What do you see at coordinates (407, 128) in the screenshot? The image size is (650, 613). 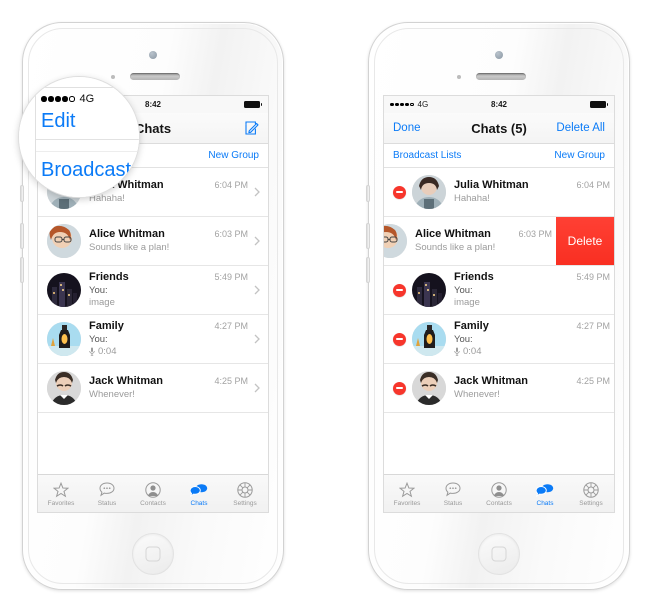 I see `done-button: Done` at bounding box center [407, 128].